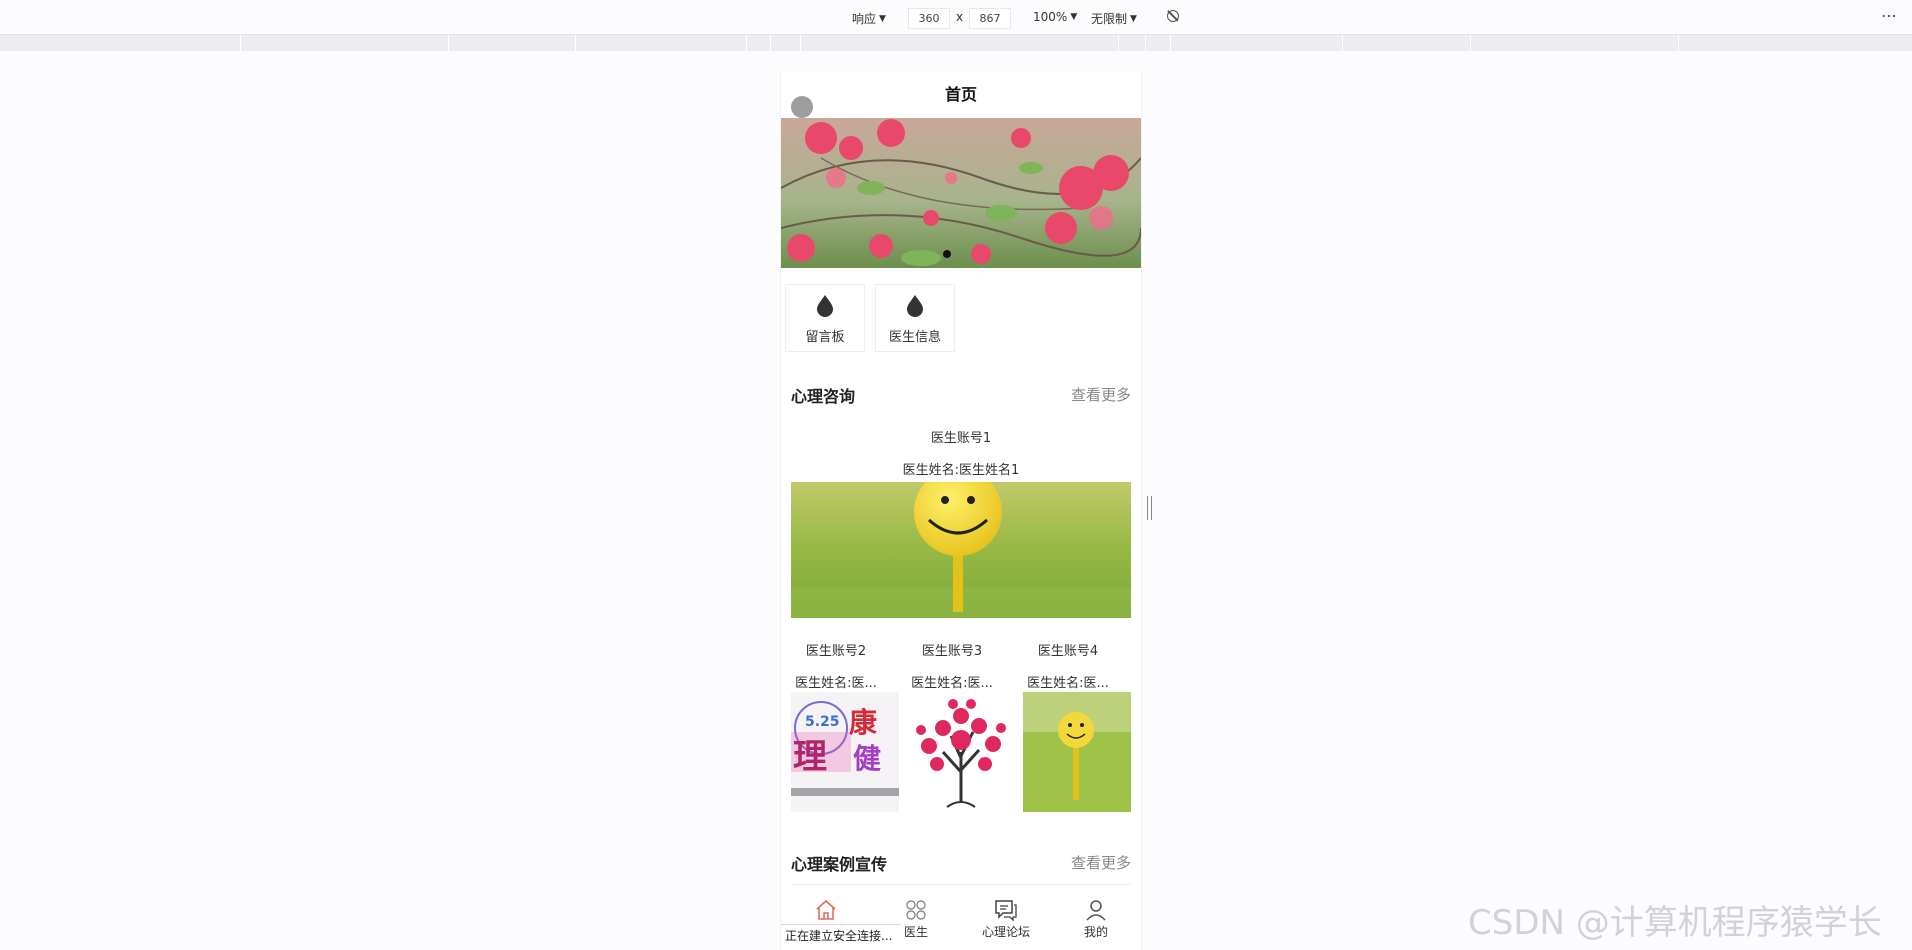 The width and height of the screenshot is (1912, 950). Describe the element at coordinates (1068, 649) in the screenshot. I see `doctor-account: 医生账号4` at that location.